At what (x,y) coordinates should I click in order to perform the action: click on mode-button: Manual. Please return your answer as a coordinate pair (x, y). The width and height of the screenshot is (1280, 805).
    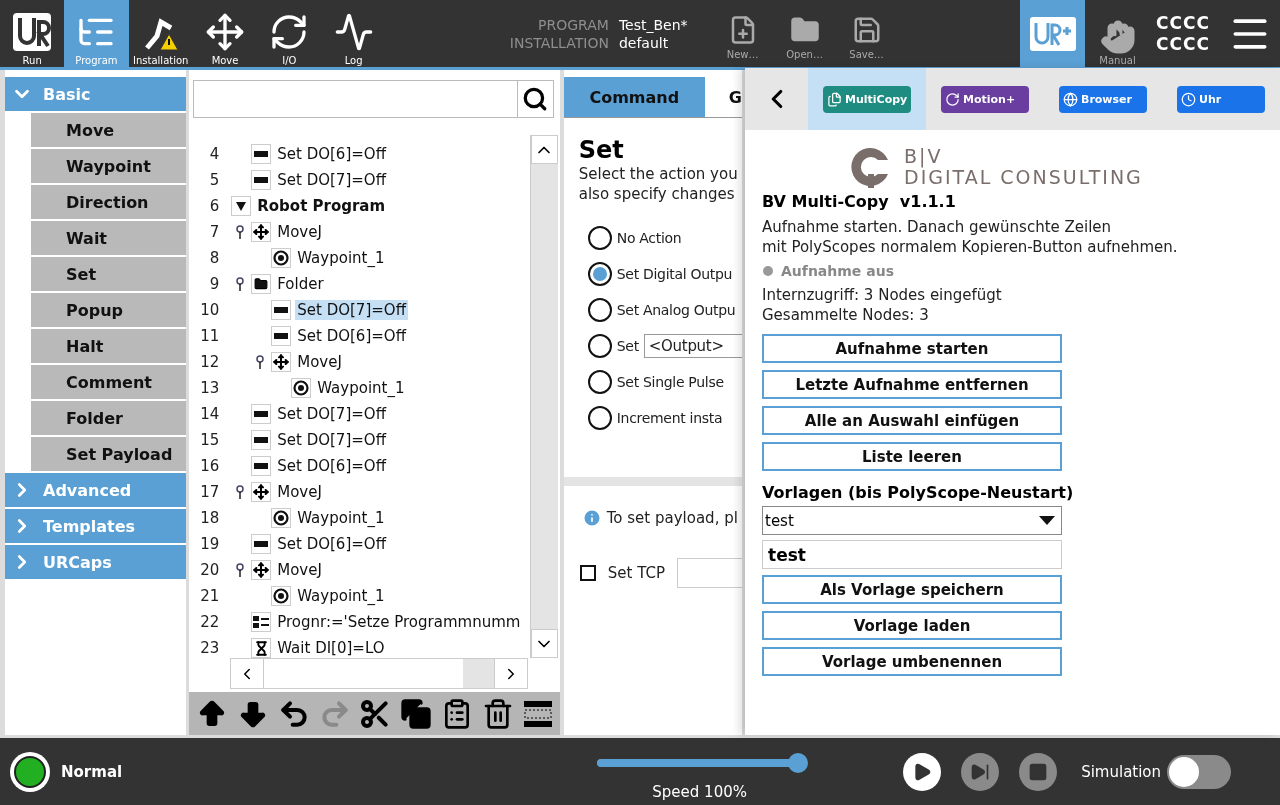
    Looking at the image, I should click on (1117, 33).